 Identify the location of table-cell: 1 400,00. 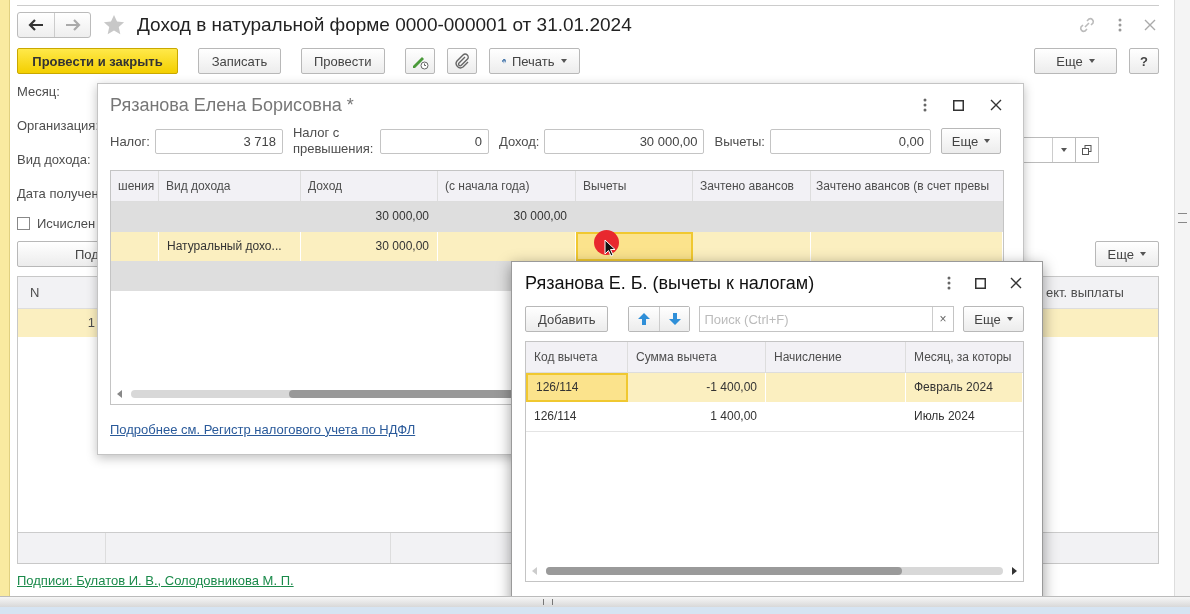
(697, 416).